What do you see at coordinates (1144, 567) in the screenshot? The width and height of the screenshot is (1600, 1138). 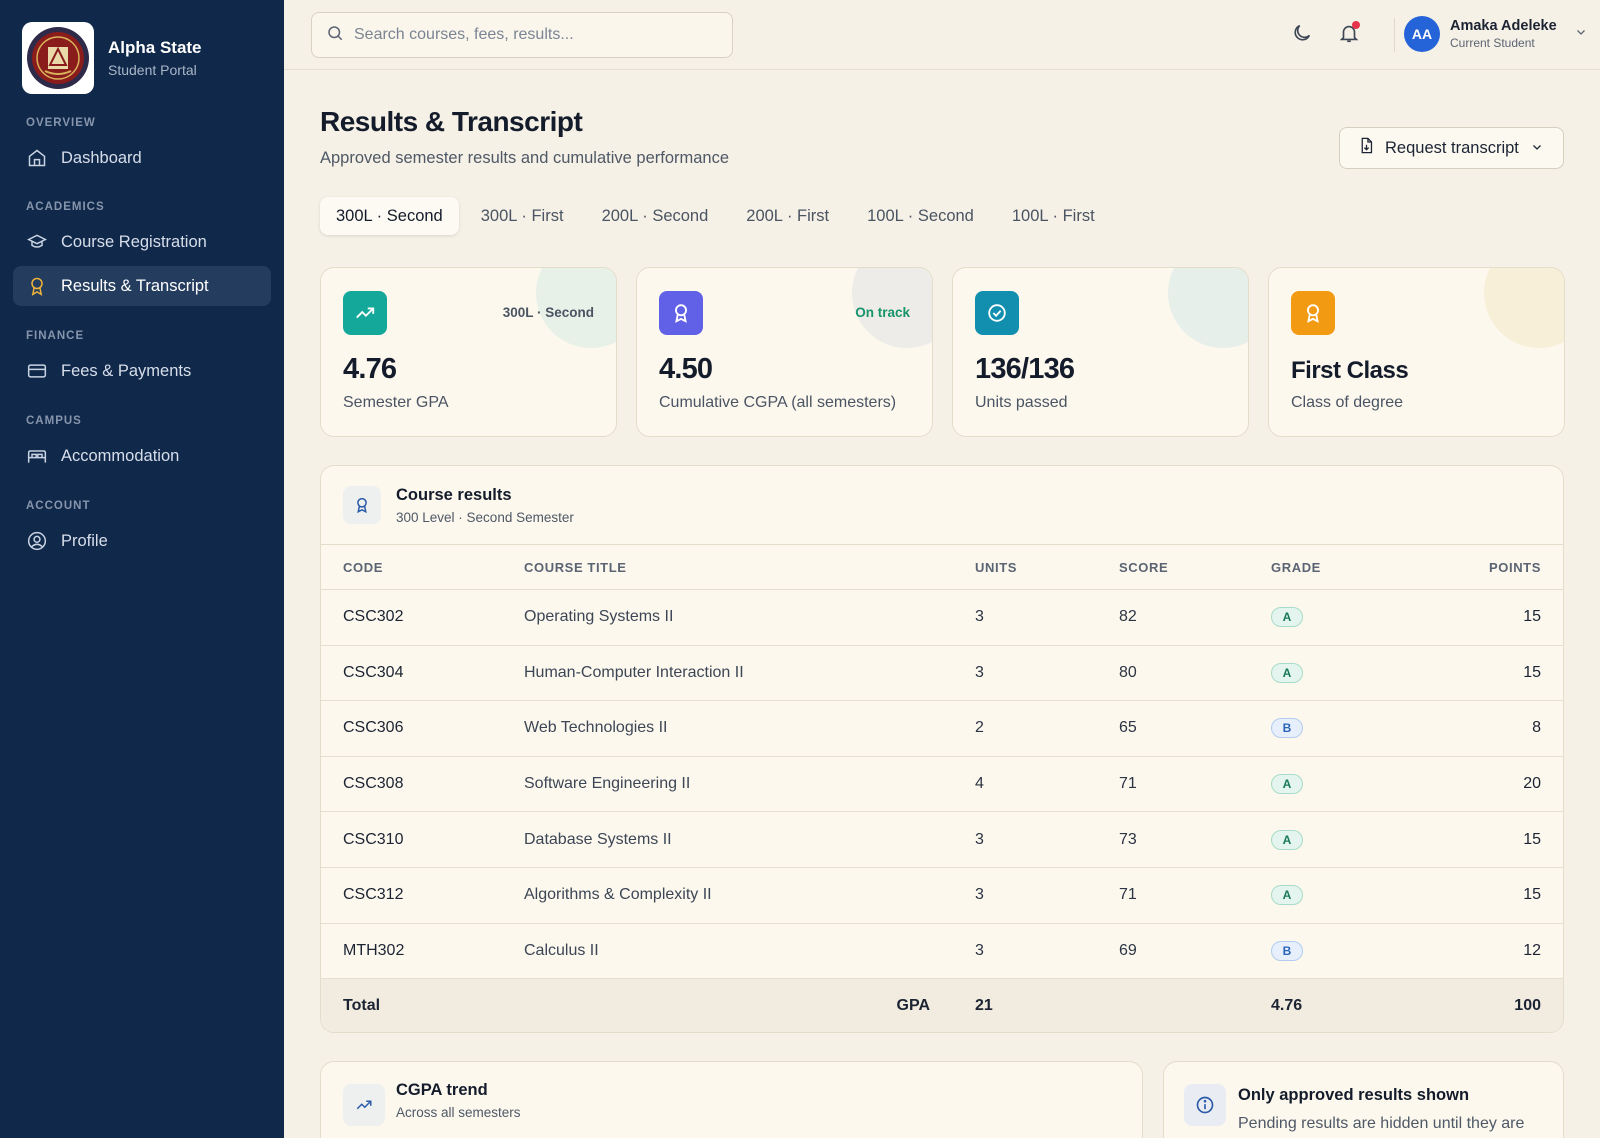 I see `column-header-score: SCORE` at bounding box center [1144, 567].